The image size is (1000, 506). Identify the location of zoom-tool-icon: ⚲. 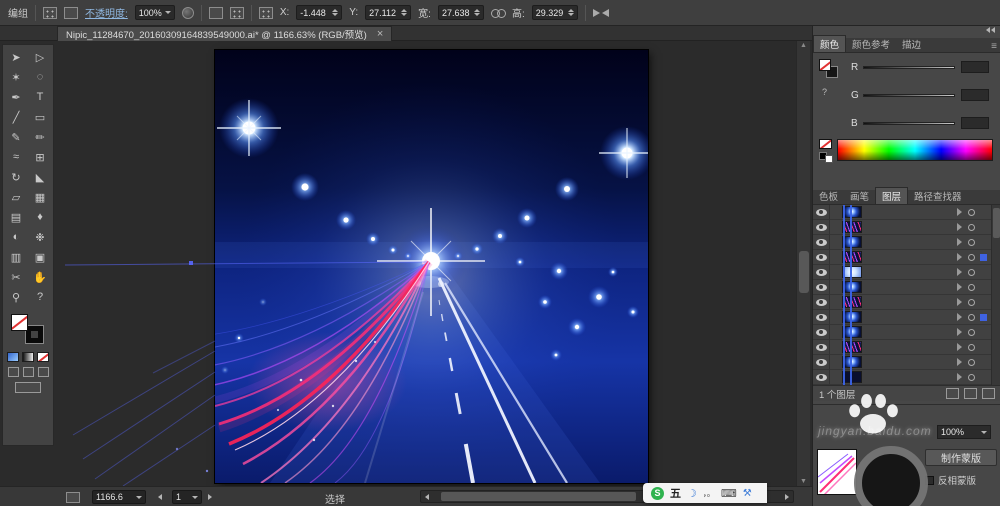
(16, 297).